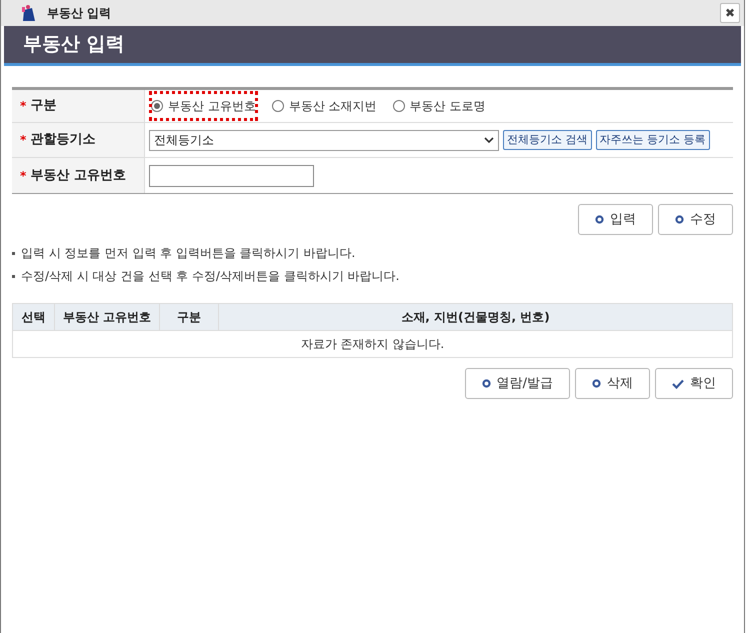 The height and width of the screenshot is (633, 751). What do you see at coordinates (439, 106) in the screenshot?
I see `radio-option: 부동산 도로명` at bounding box center [439, 106].